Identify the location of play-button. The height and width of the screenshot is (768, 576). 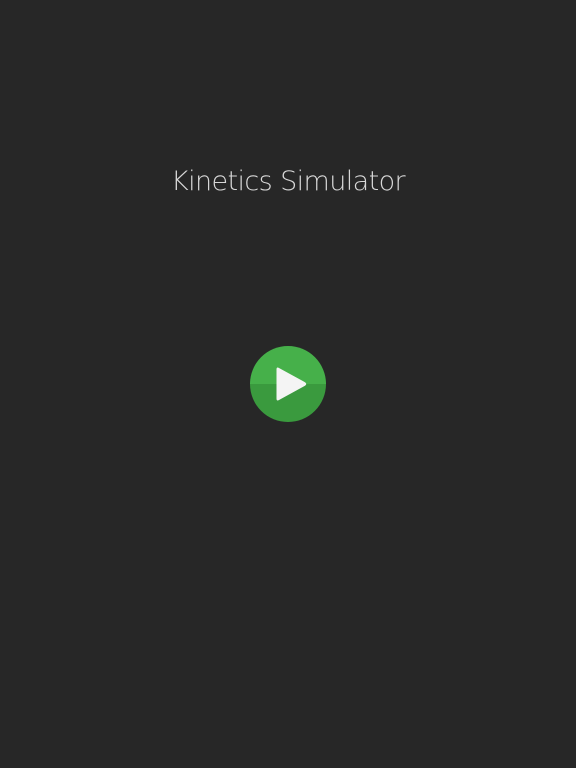
(288, 384).